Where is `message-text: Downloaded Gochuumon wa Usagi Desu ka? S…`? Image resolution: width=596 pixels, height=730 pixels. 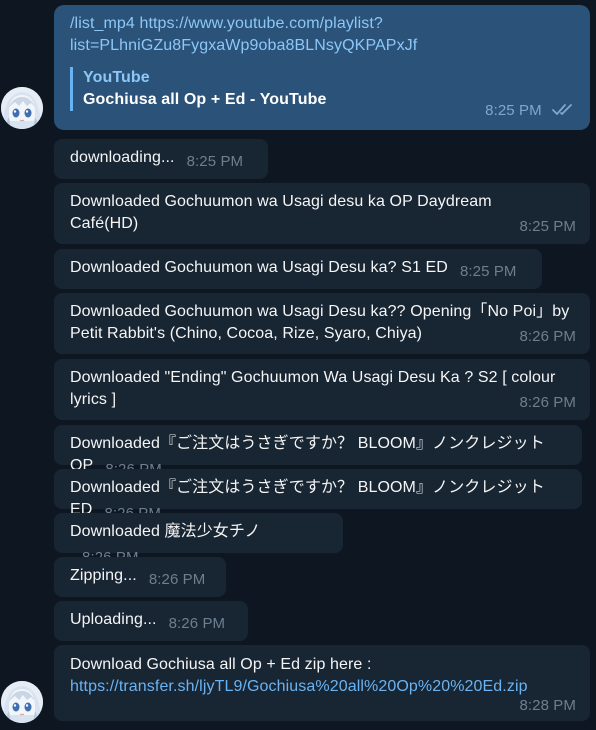
message-text: Downloaded Gochuumon wa Usagi Desu ka? S… is located at coordinates (259, 267).